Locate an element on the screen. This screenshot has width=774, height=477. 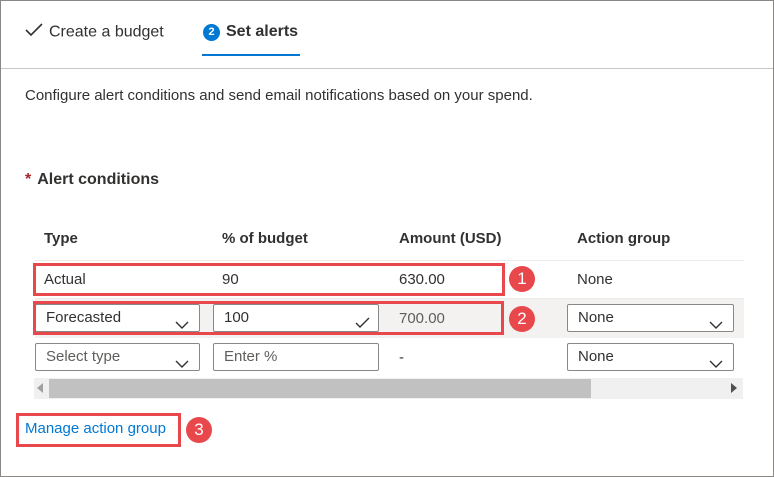
callout-badge-1: 1 is located at coordinates (522, 279).